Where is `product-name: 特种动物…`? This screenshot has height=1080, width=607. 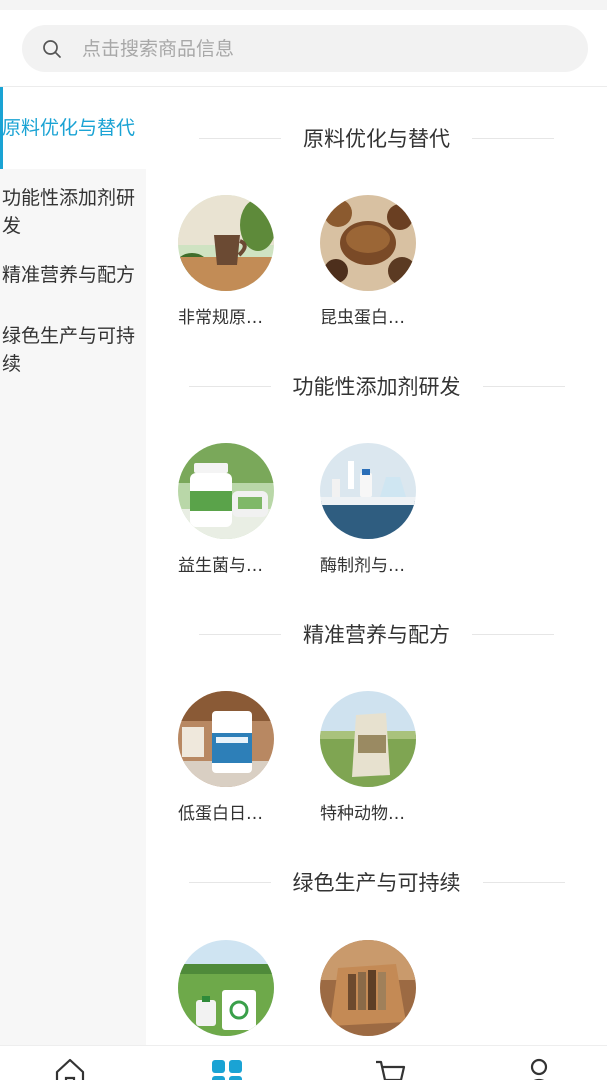 product-name: 特种动物… is located at coordinates (362, 814).